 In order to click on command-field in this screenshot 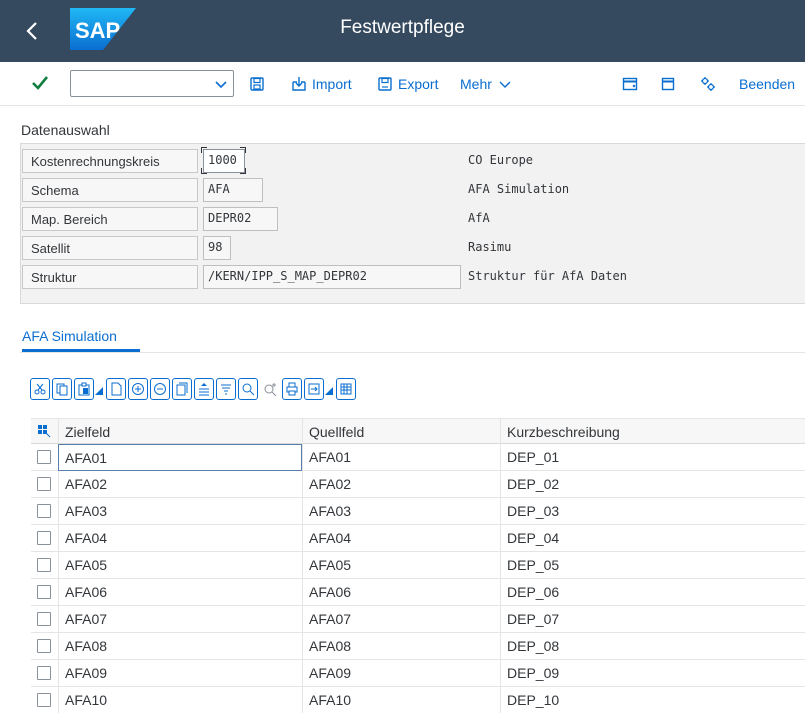, I will do `click(152, 83)`.